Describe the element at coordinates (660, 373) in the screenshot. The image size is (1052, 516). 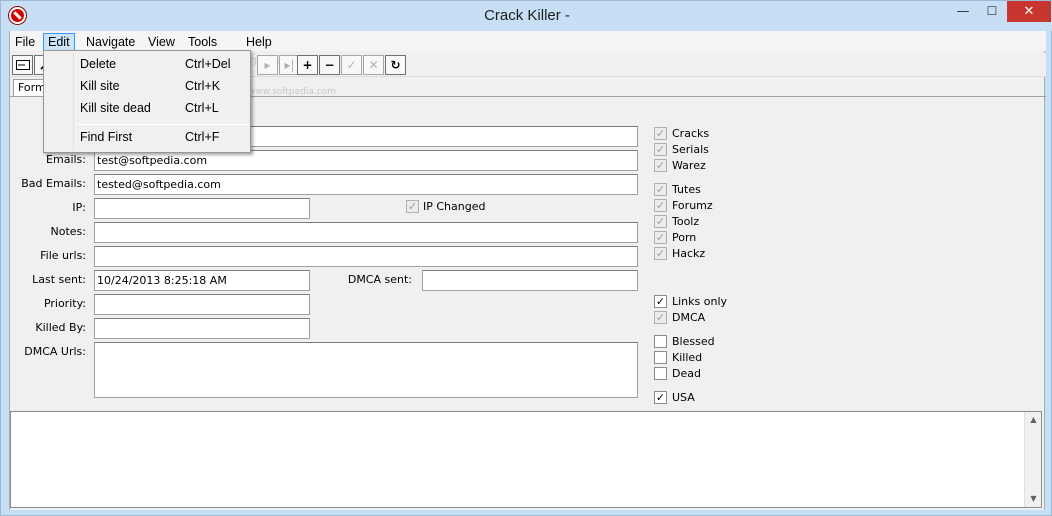
I see `checkbox-dead` at that location.